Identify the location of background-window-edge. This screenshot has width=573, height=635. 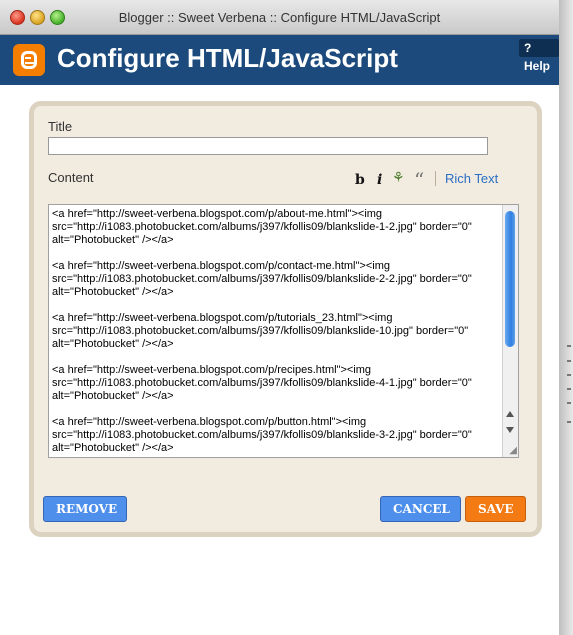
(566, 317).